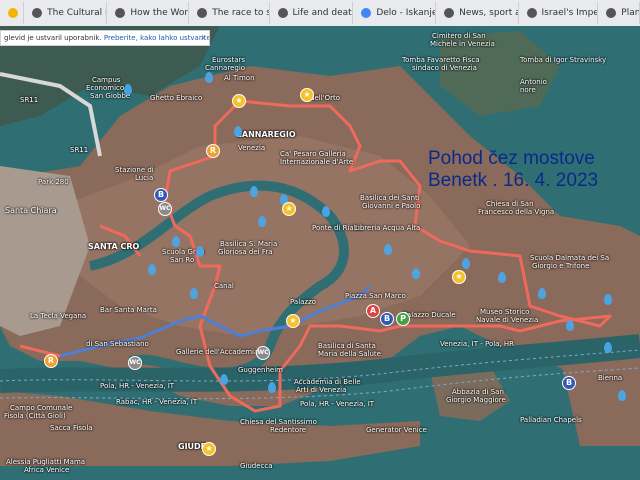  What do you see at coordinates (620, 13) in the screenshot?
I see `browser-tab: Planisi` at bounding box center [620, 13].